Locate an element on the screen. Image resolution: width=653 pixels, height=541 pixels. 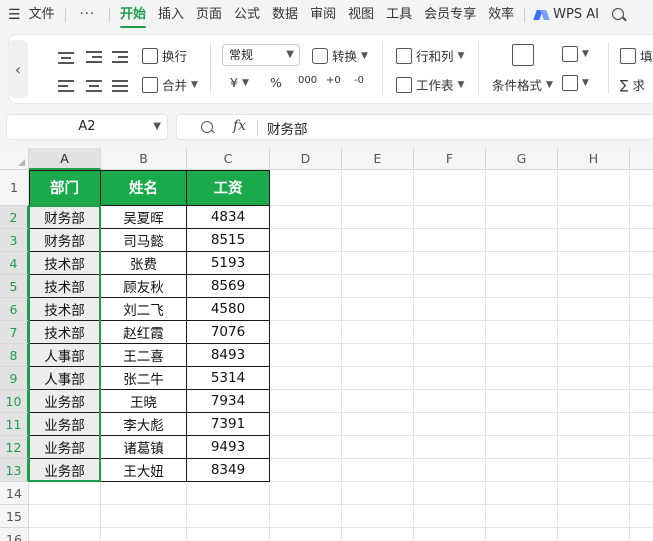
cell-e9 is located at coordinates (378, 378).